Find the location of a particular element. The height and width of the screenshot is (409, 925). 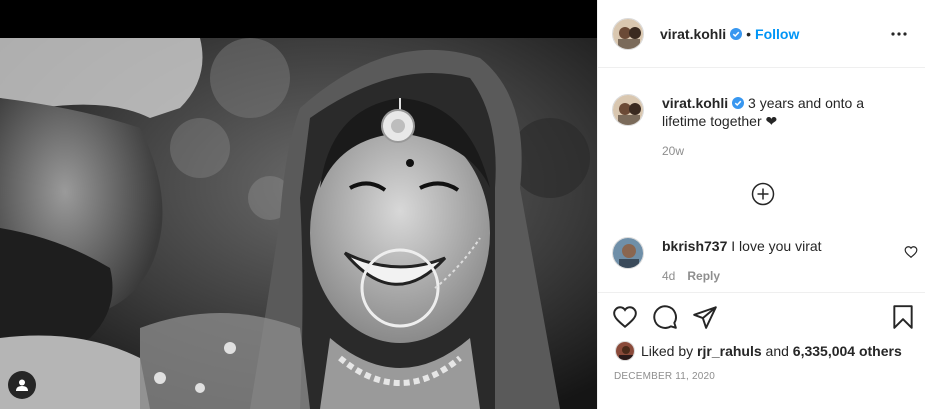

comment-meta: 4d Reply is located at coordinates (691, 276).